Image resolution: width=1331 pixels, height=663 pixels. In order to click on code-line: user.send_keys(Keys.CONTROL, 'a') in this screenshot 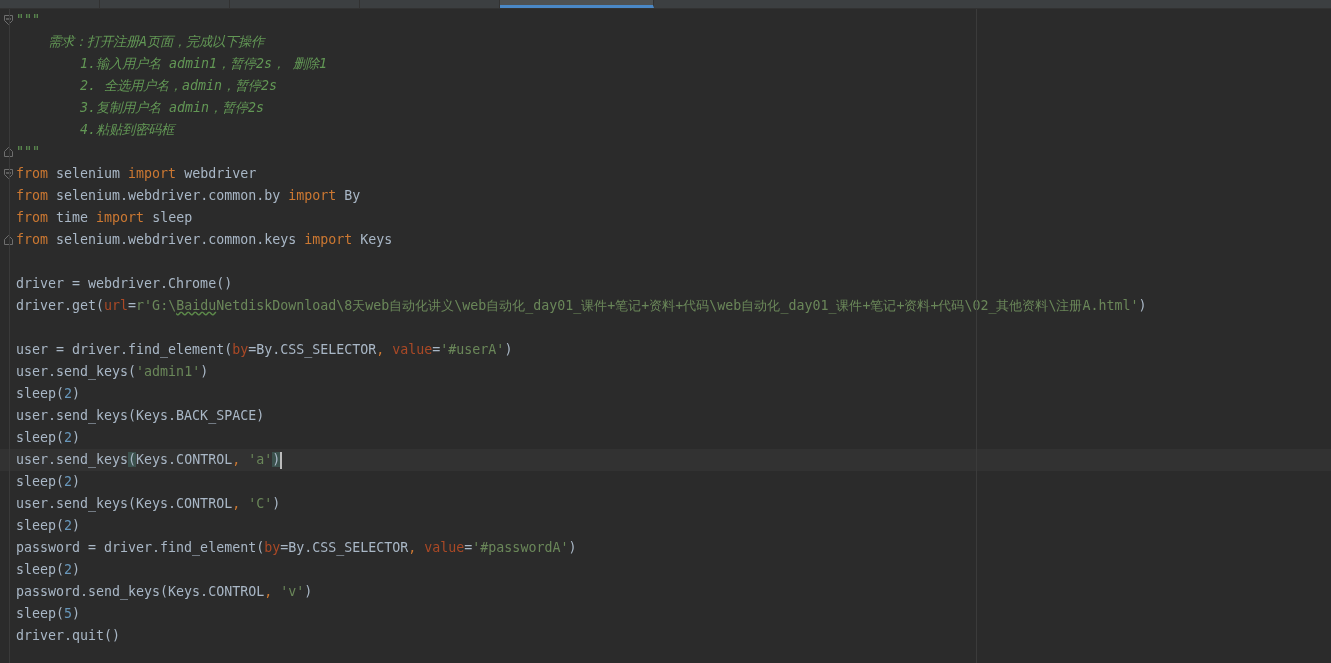, I will do `click(149, 460)`.